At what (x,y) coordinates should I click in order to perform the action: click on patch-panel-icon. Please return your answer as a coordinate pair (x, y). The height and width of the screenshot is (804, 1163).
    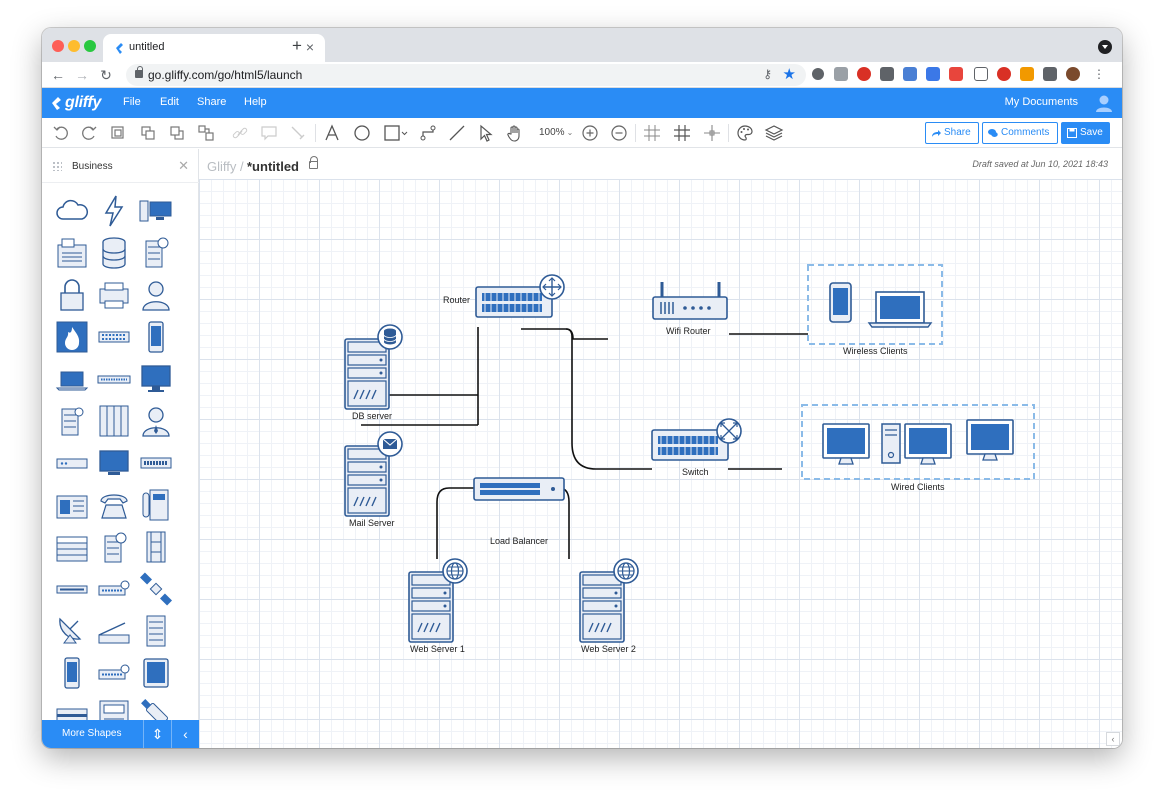
    Looking at the image, I should click on (114, 379).